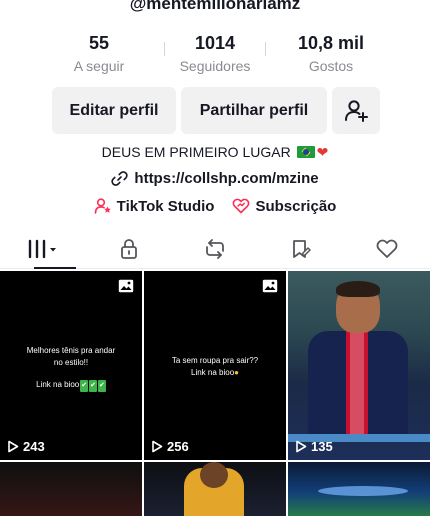 The width and height of the screenshot is (430, 516). I want to click on tab-reposts, so click(215, 248).